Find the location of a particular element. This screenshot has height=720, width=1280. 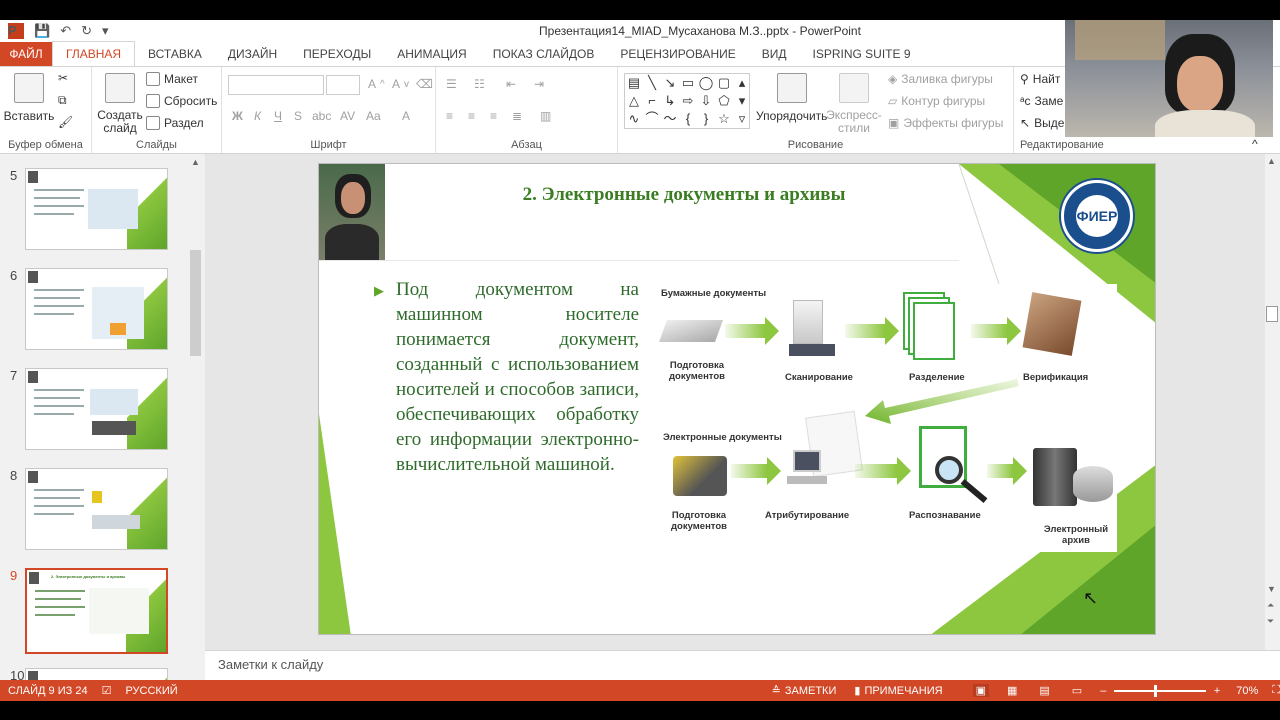

notes-toggle-button: ЗАМЕТКИ is located at coordinates (811, 691).